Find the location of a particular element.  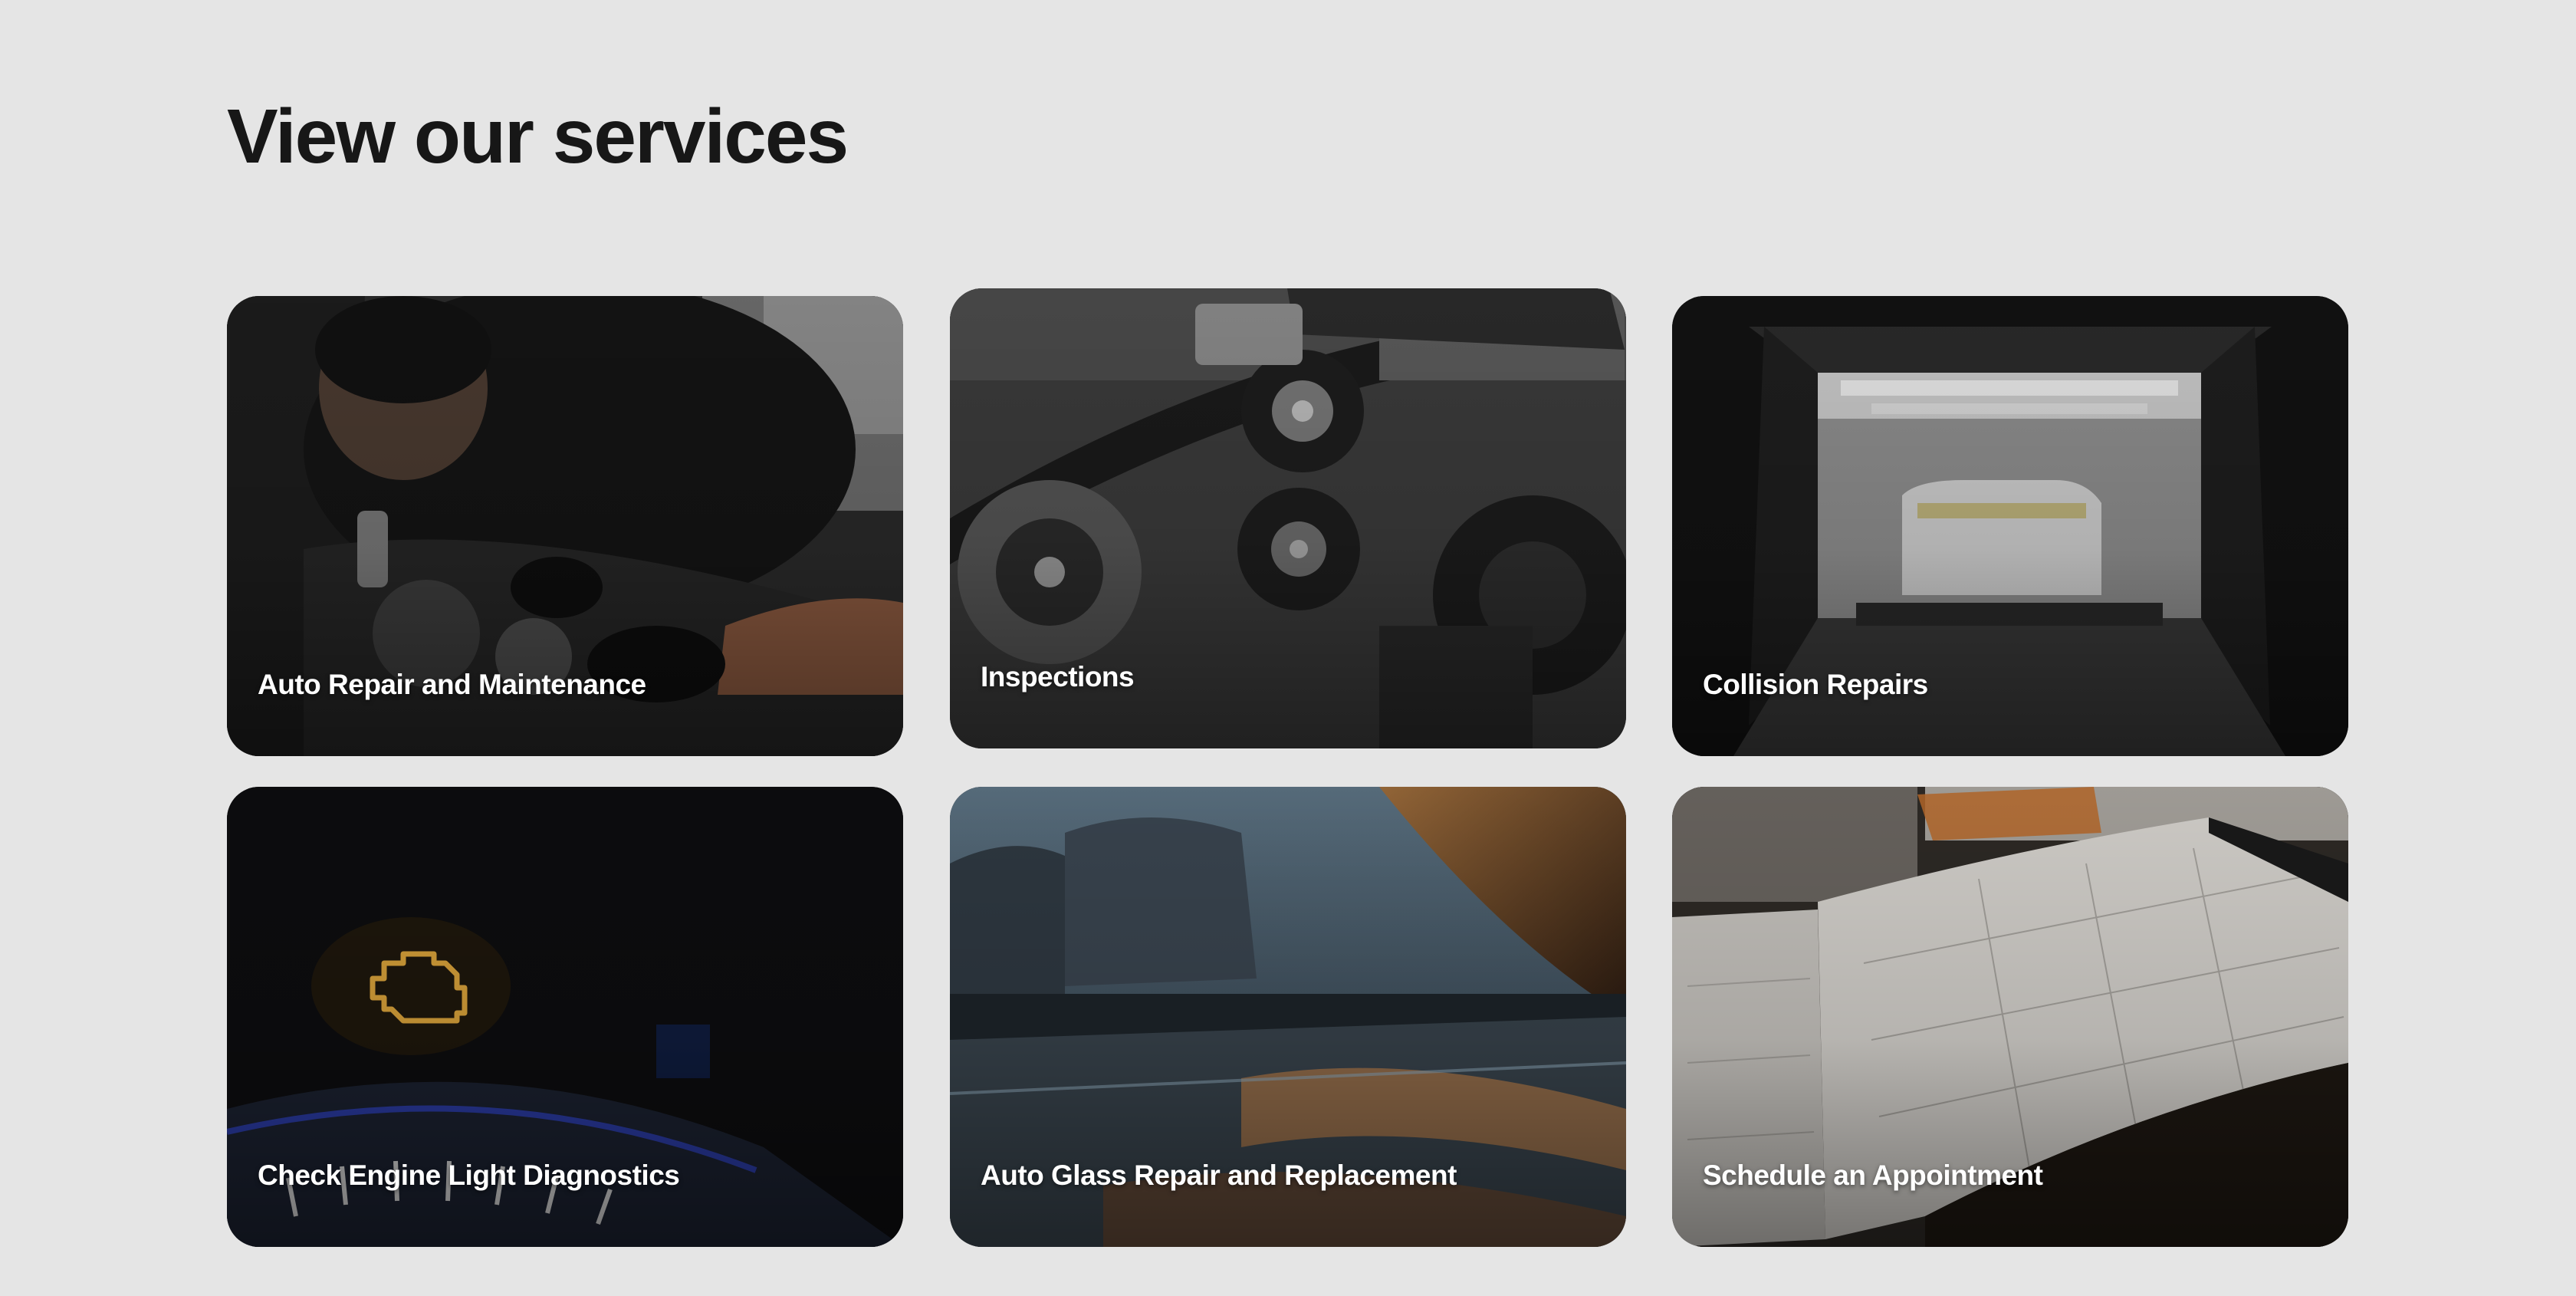

service-card-check-engine: Check Engine Light Diagnostics is located at coordinates (565, 1017).